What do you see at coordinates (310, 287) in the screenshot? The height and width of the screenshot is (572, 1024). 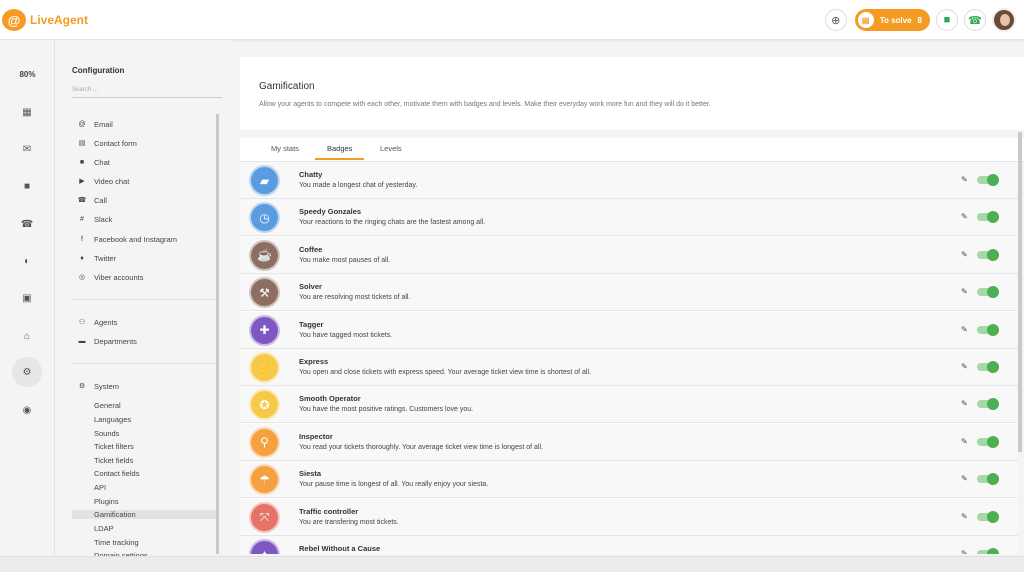 I see `badge-name: Solver` at bounding box center [310, 287].